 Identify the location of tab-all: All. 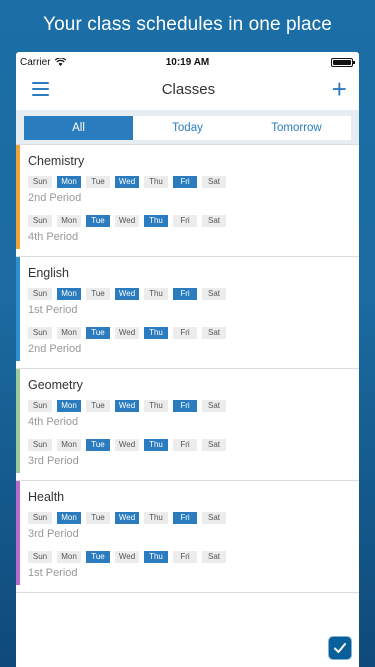
(78, 128).